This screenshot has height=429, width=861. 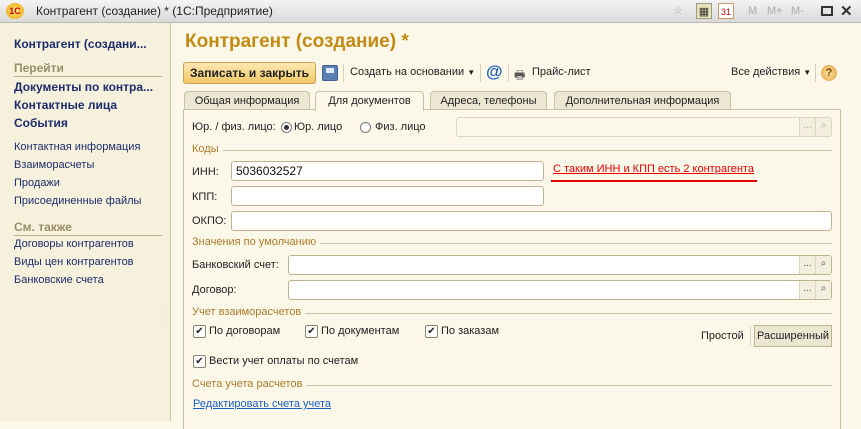 I want to click on tab-for-documents: Для документов, so click(x=369, y=101).